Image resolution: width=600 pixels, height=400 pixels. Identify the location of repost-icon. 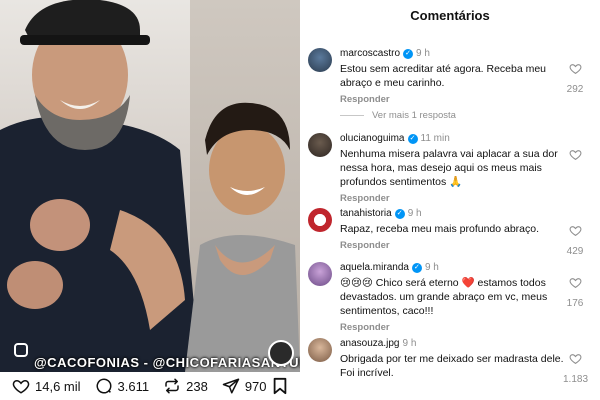
(172, 386).